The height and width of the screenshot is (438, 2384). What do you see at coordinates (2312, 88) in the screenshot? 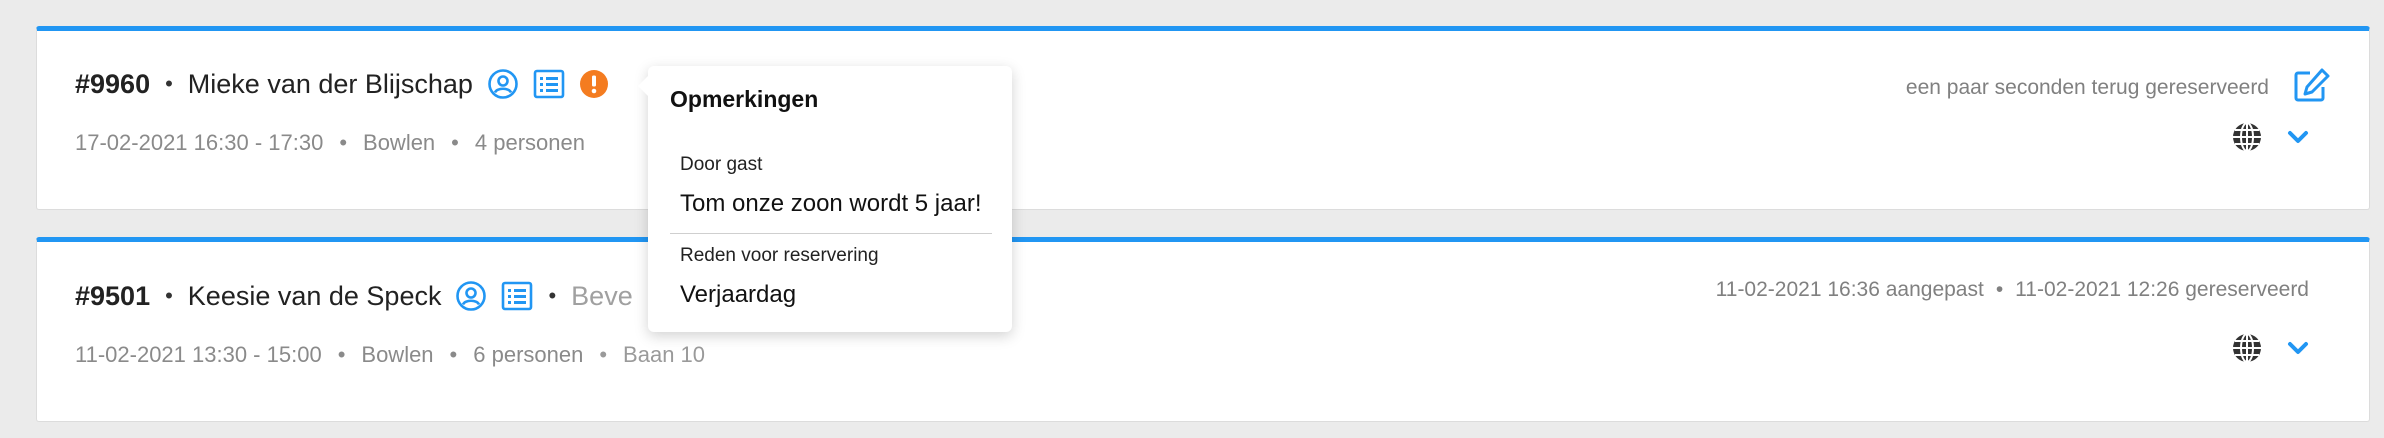
I see `edit-icon` at bounding box center [2312, 88].